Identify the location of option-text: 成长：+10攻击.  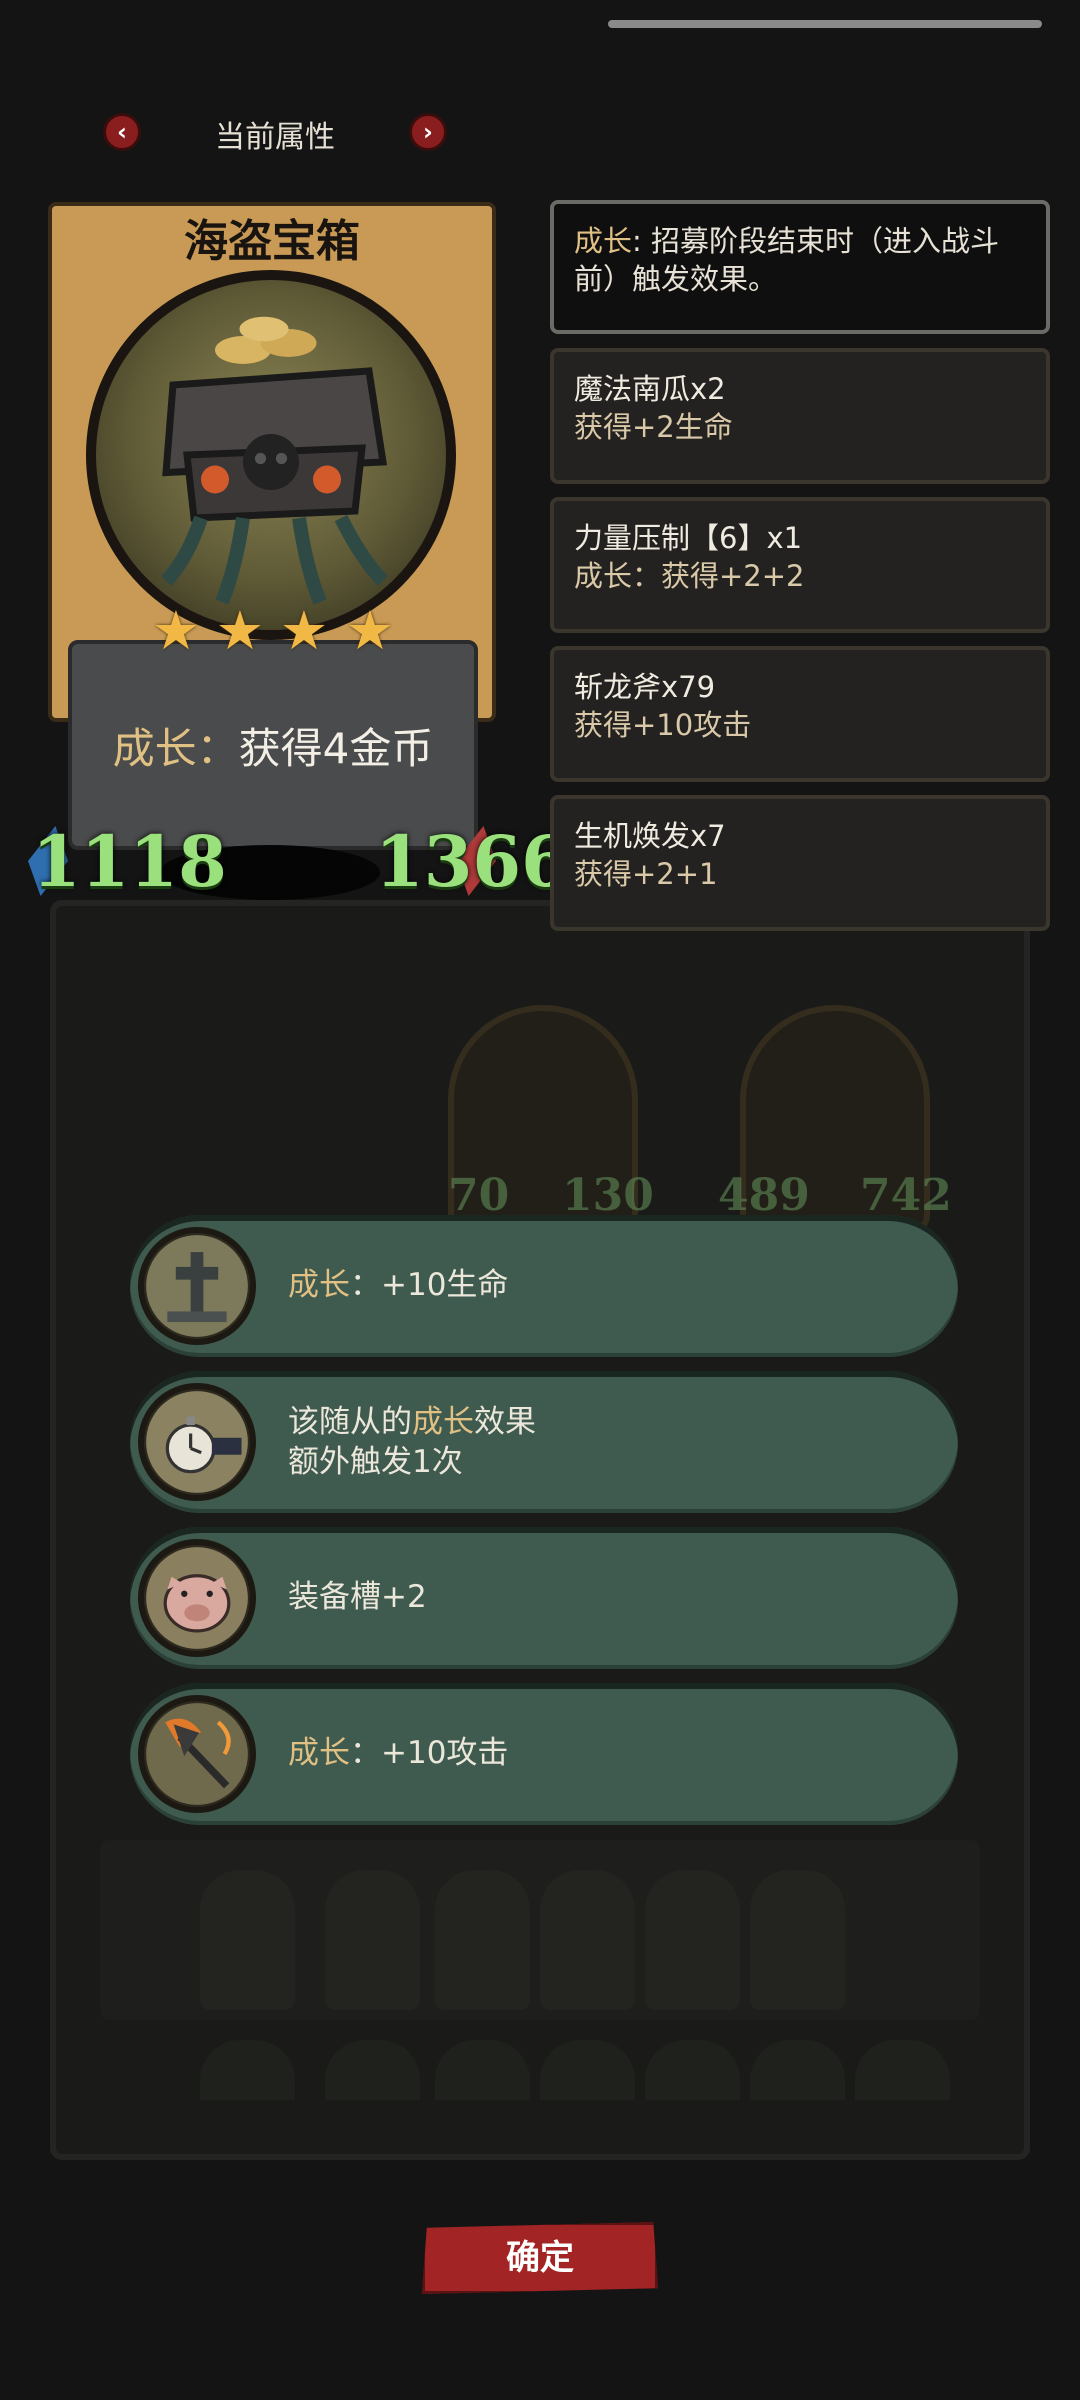
(398, 1753).